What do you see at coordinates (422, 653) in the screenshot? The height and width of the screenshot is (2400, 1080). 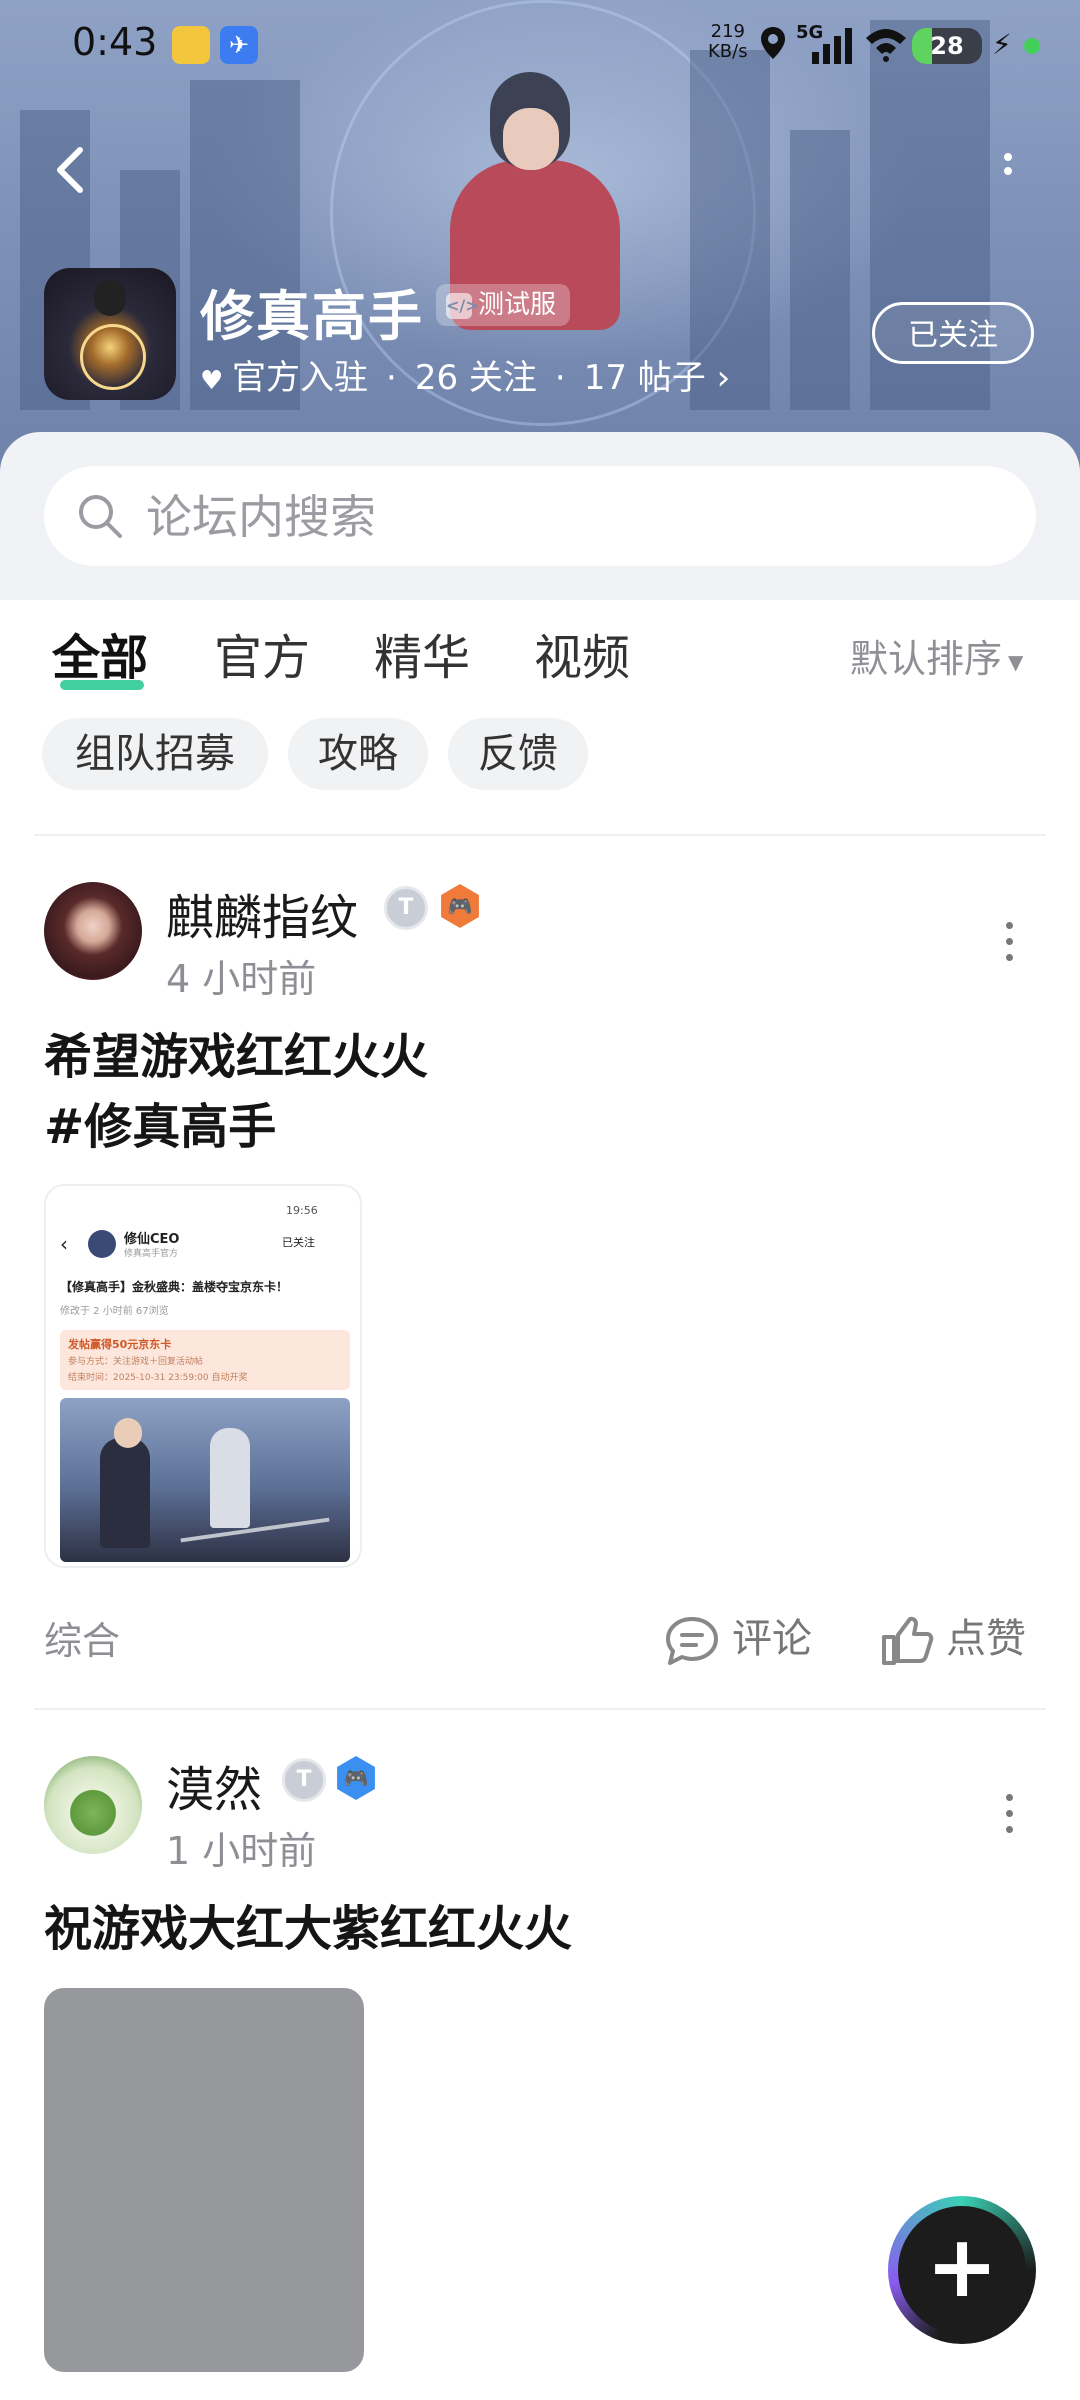 I see `tab-featured: 精华` at bounding box center [422, 653].